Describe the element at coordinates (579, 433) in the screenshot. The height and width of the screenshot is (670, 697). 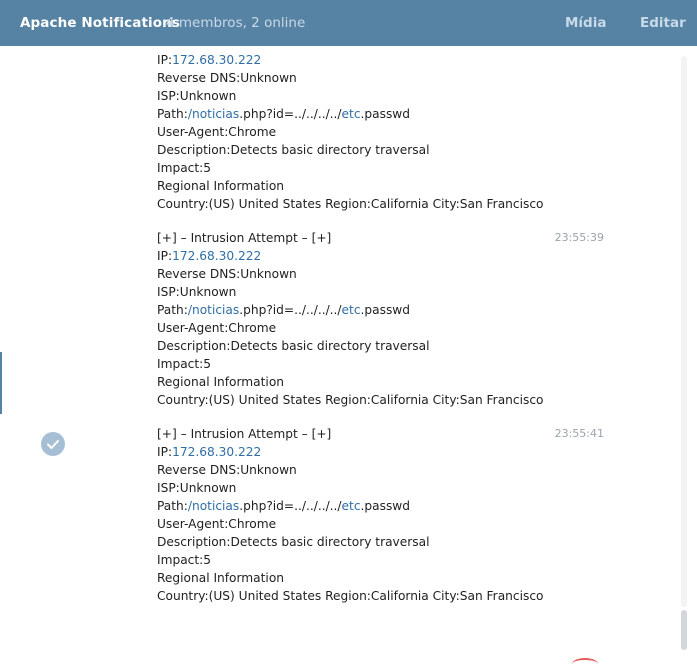
I see `message-time: 23:55:41` at that location.